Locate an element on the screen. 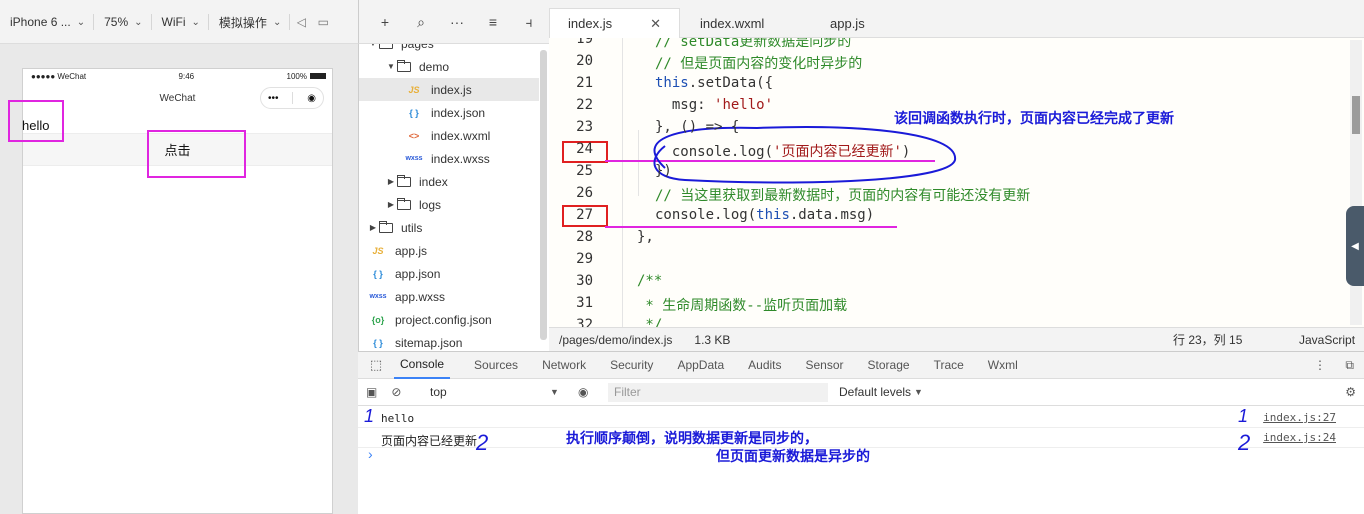 The image size is (1364, 514). tab-label: app.js is located at coordinates (847, 23).